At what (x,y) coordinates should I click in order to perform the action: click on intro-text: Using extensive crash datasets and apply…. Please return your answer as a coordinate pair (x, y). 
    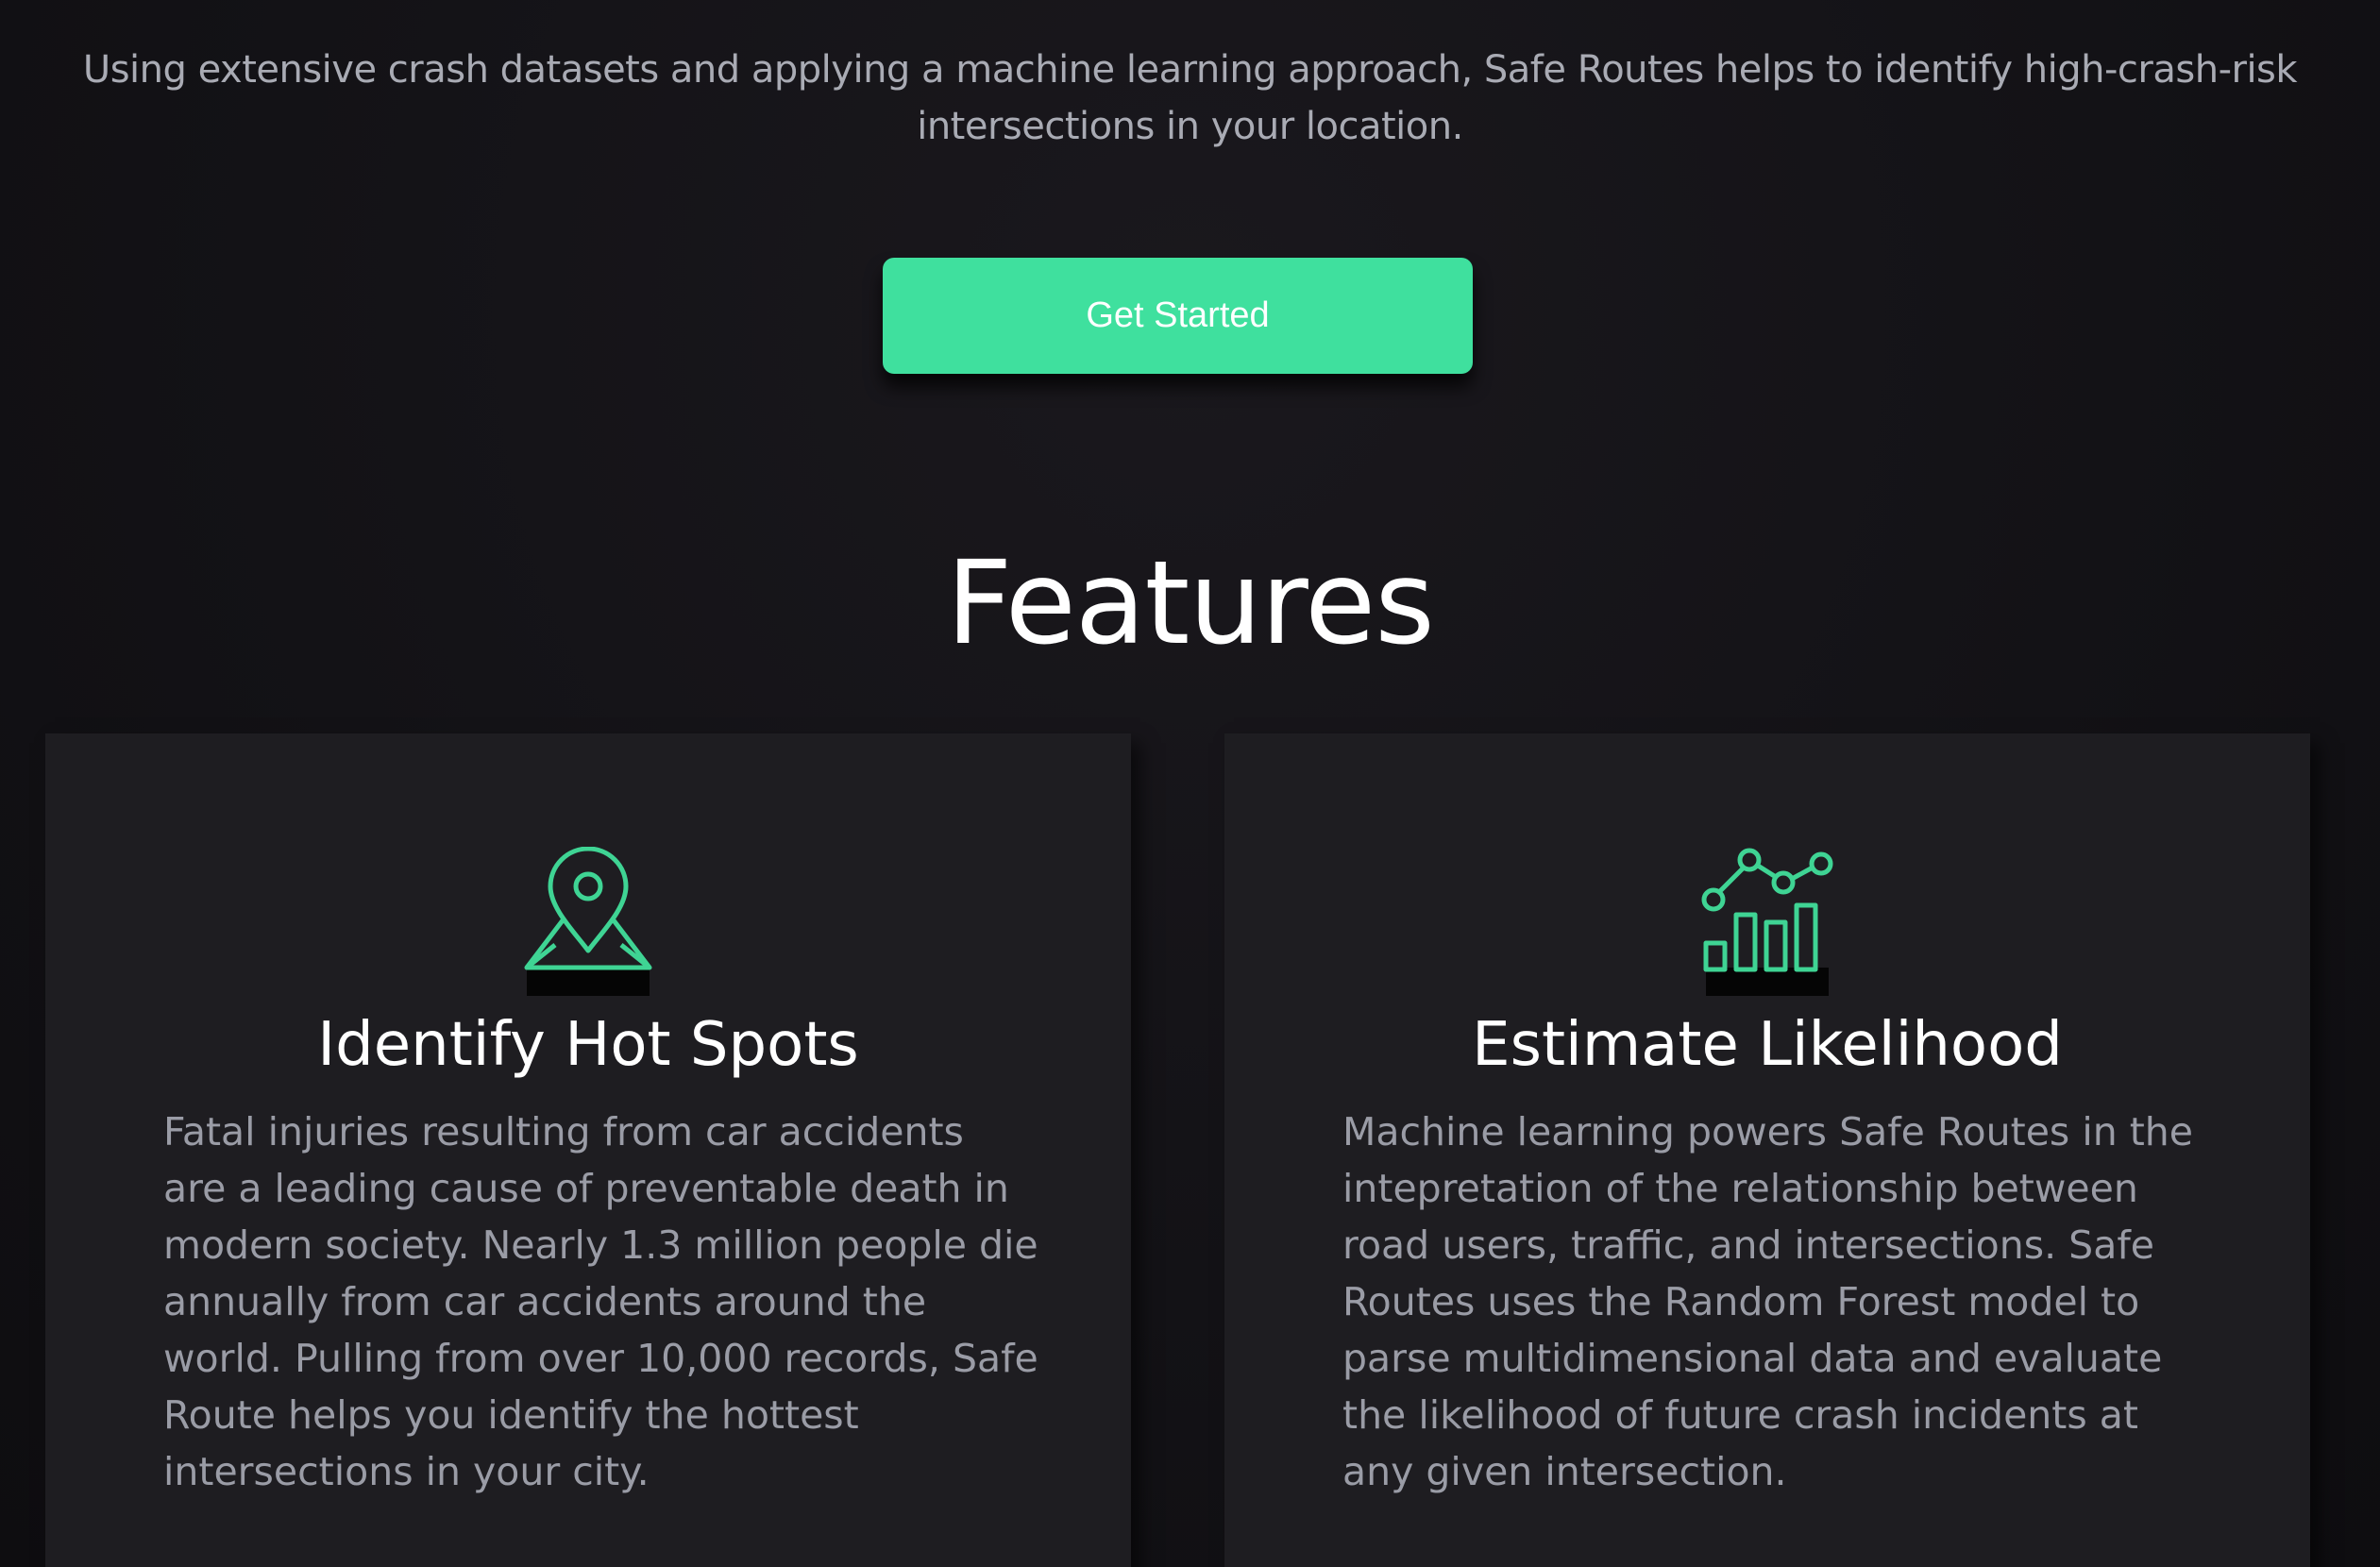
    Looking at the image, I should click on (1190, 98).